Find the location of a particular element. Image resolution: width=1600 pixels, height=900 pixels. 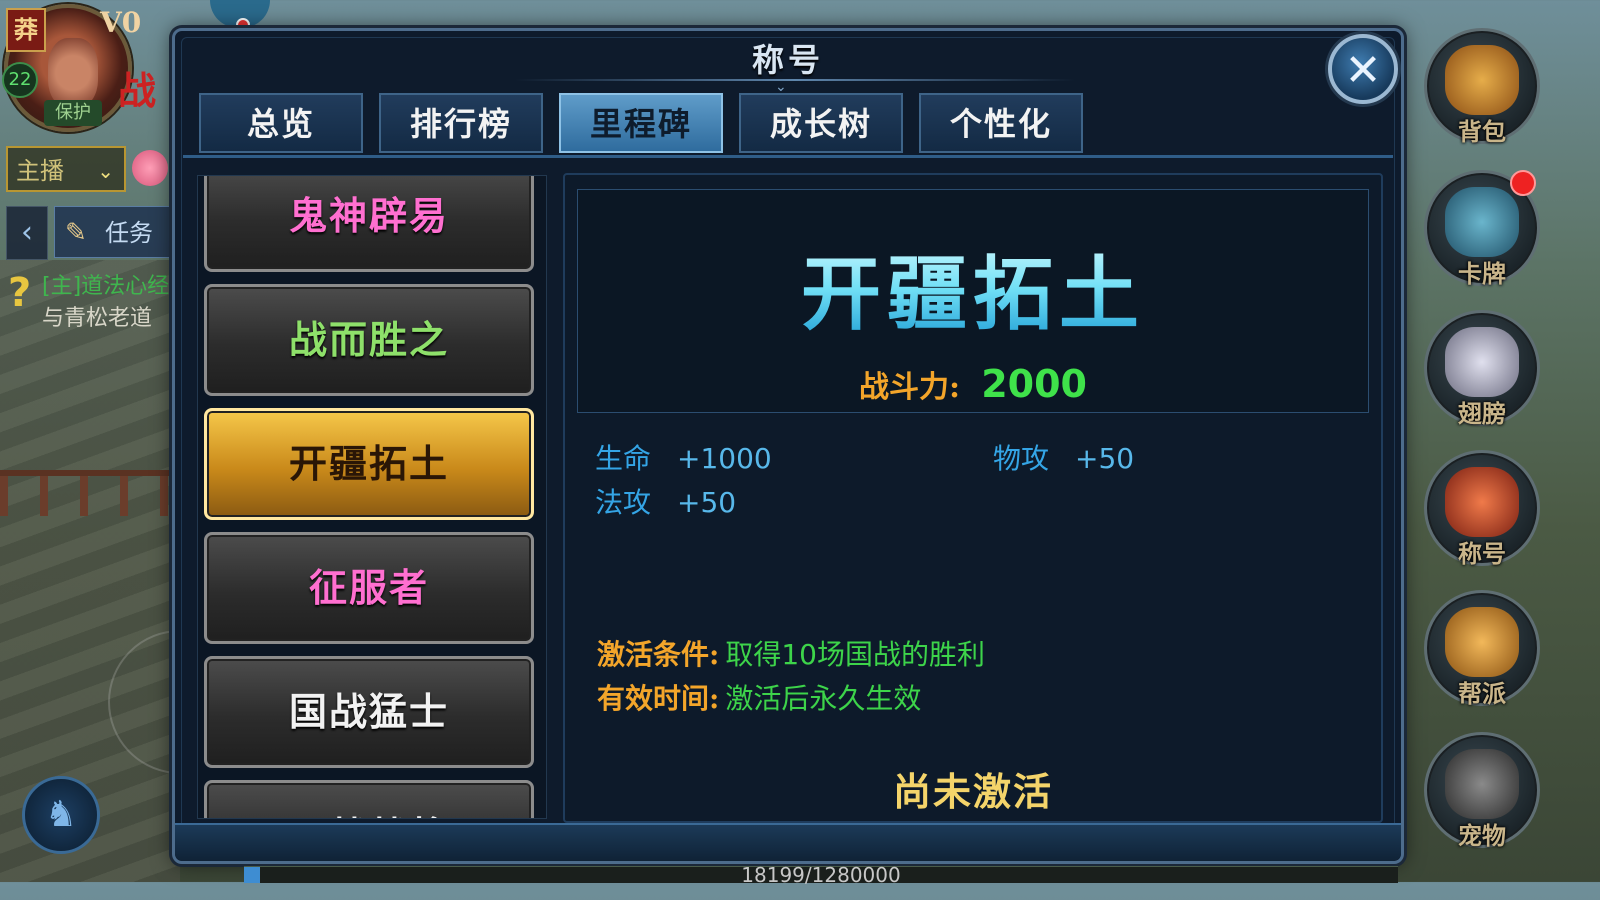

experience-bar: 18199/1280000 is located at coordinates (821, 875).